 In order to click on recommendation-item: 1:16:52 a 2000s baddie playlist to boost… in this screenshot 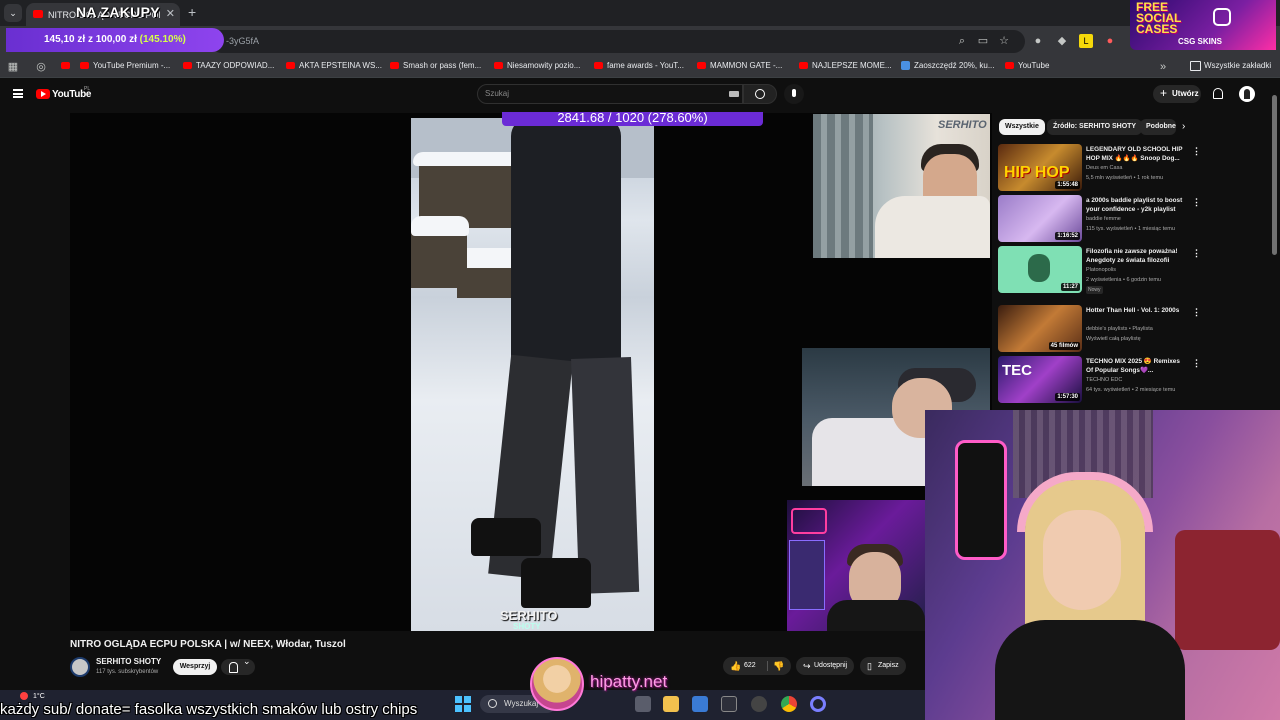, I will do `click(1134, 220)`.